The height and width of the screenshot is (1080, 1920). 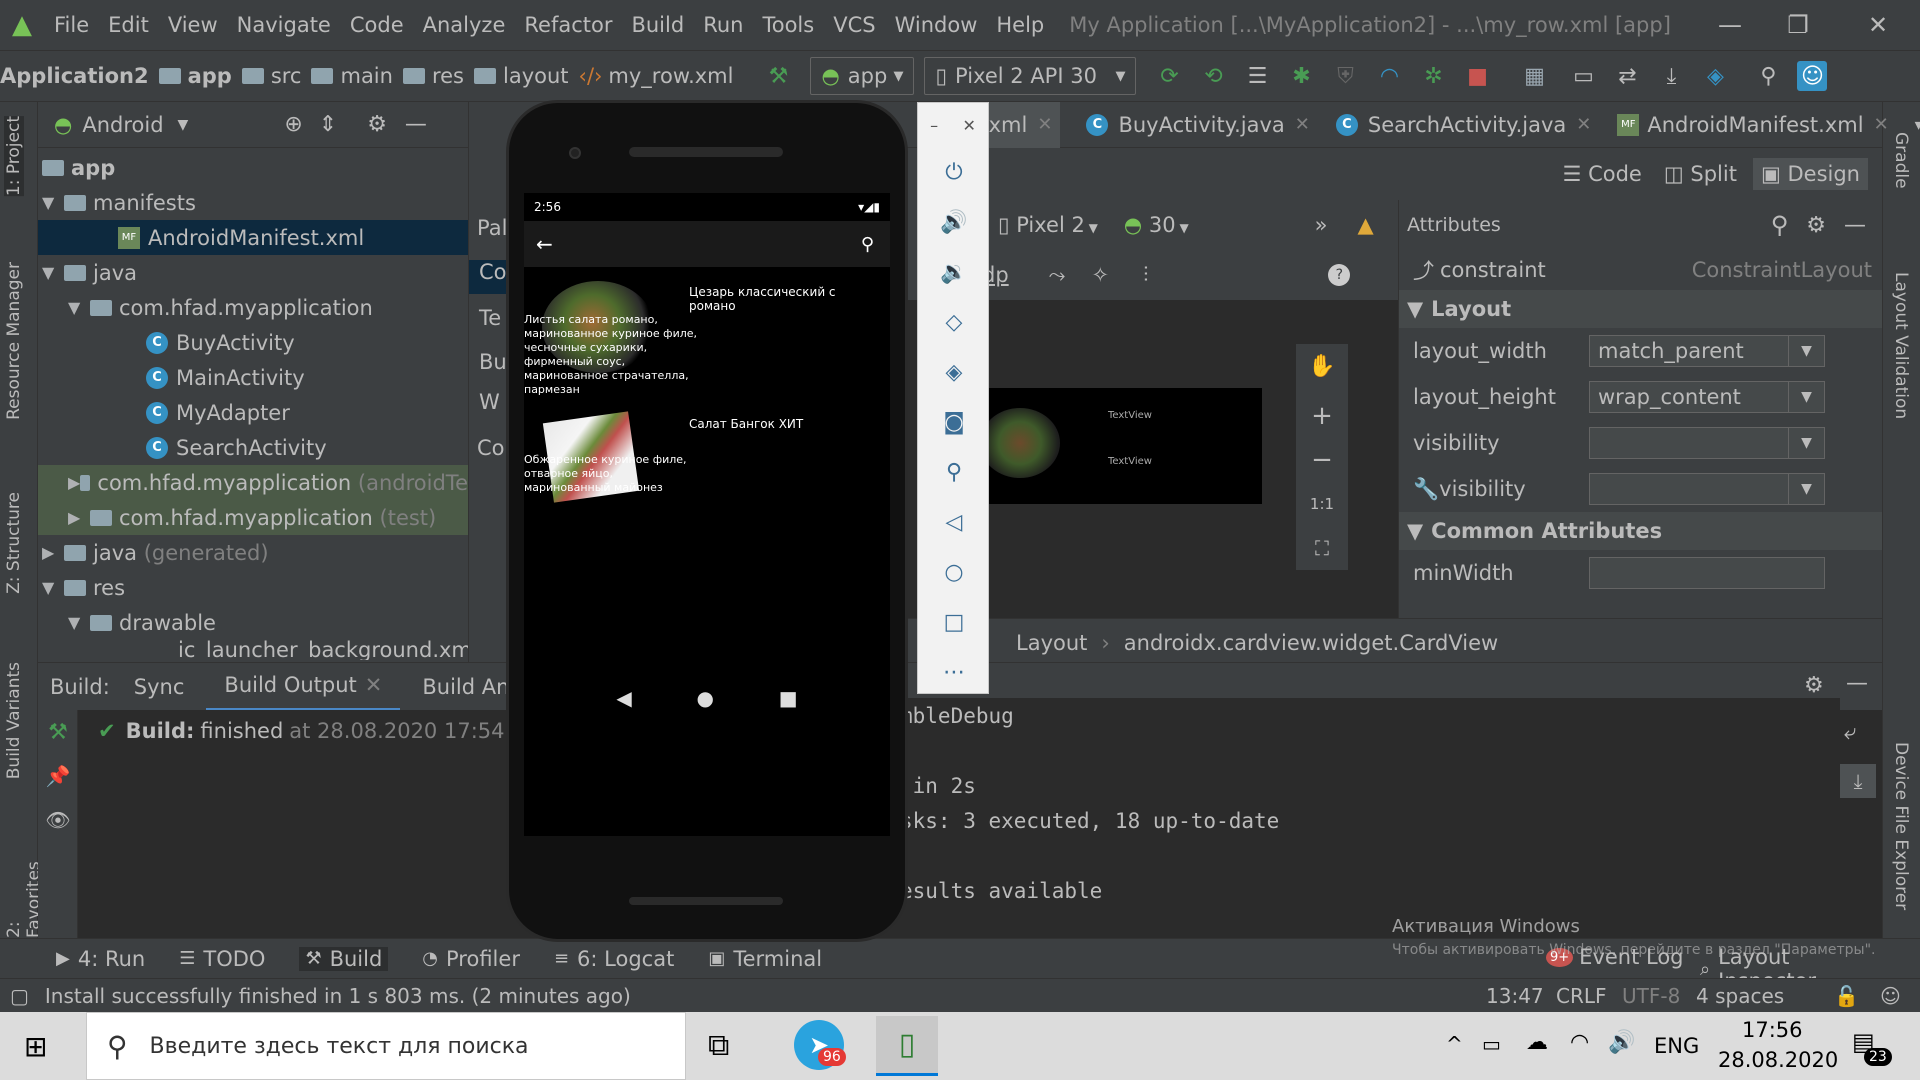 I want to click on cloud-icon: ☁, so click(x=1537, y=1042).